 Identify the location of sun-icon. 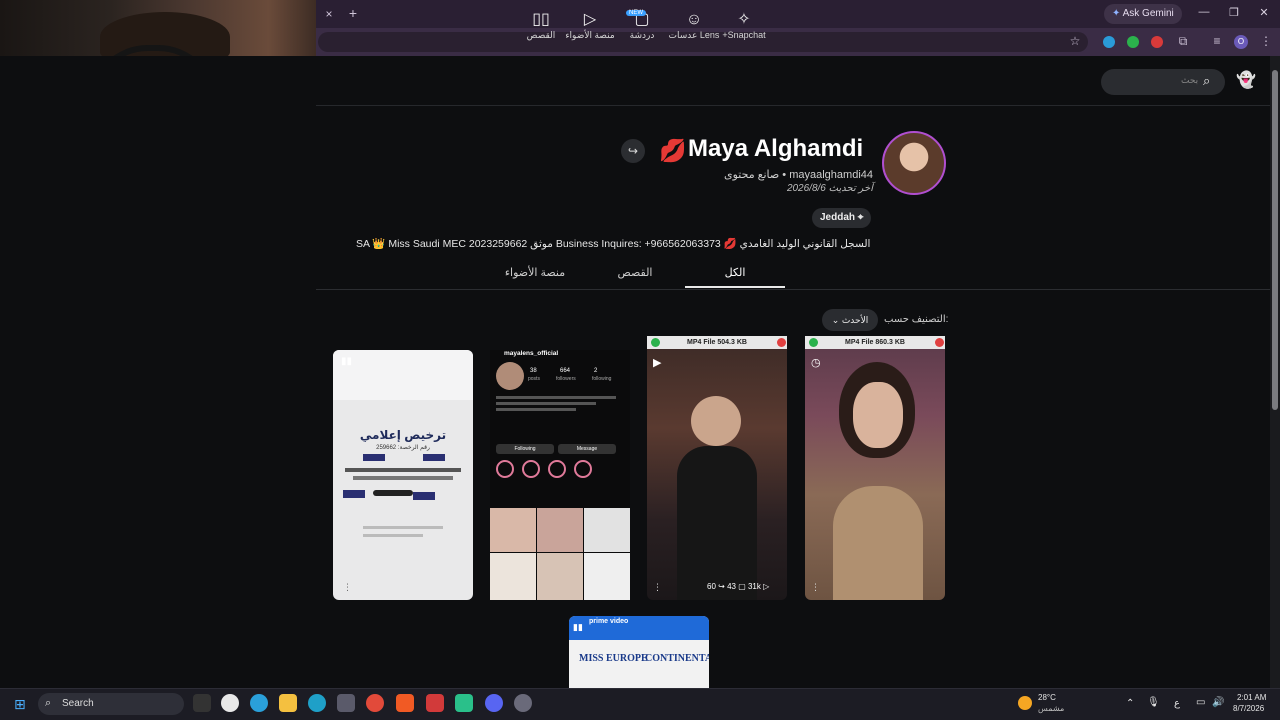
(1025, 703).